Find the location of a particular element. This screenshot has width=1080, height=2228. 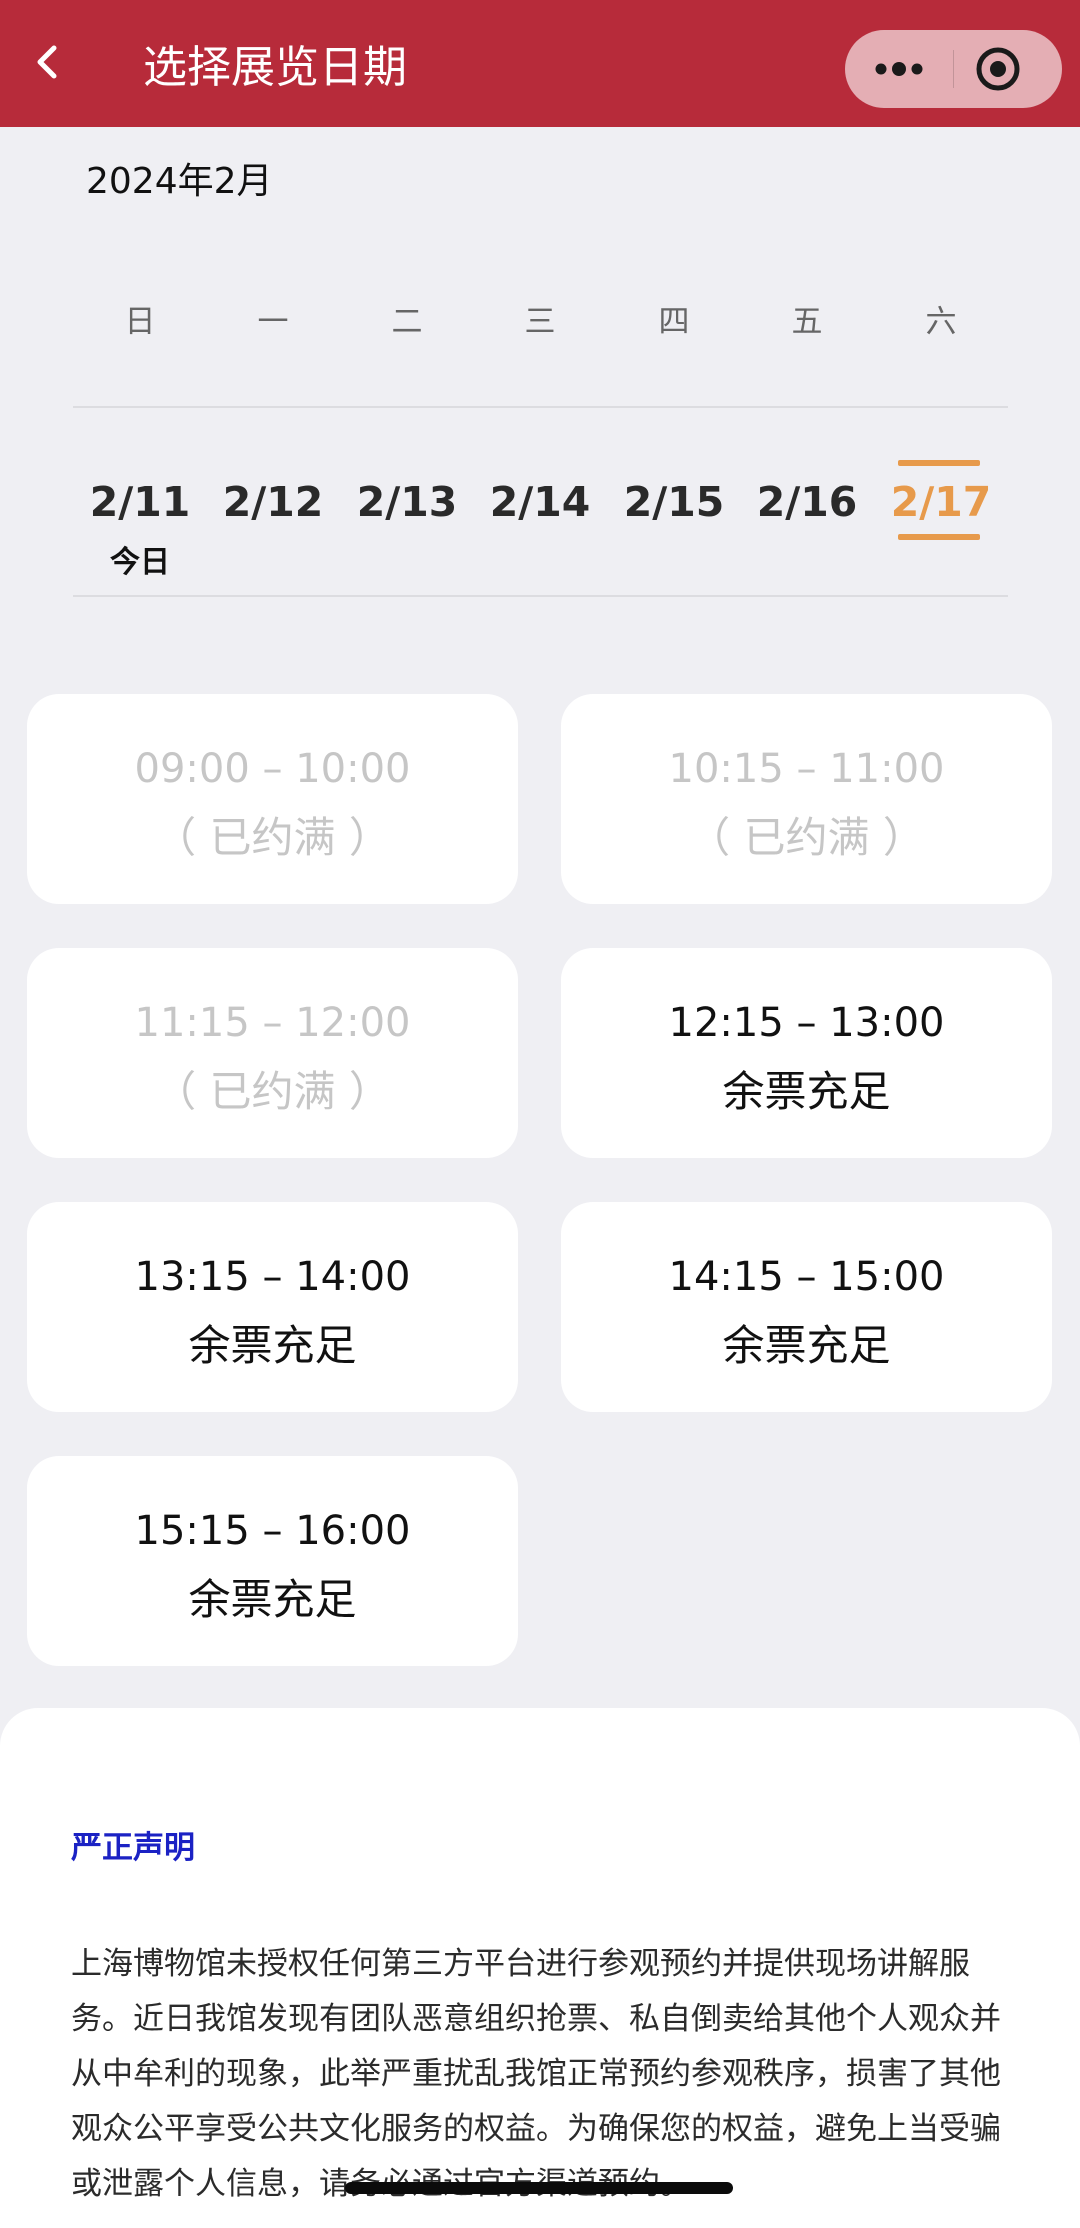

weekday-mon: 一 is located at coordinates (273, 322).